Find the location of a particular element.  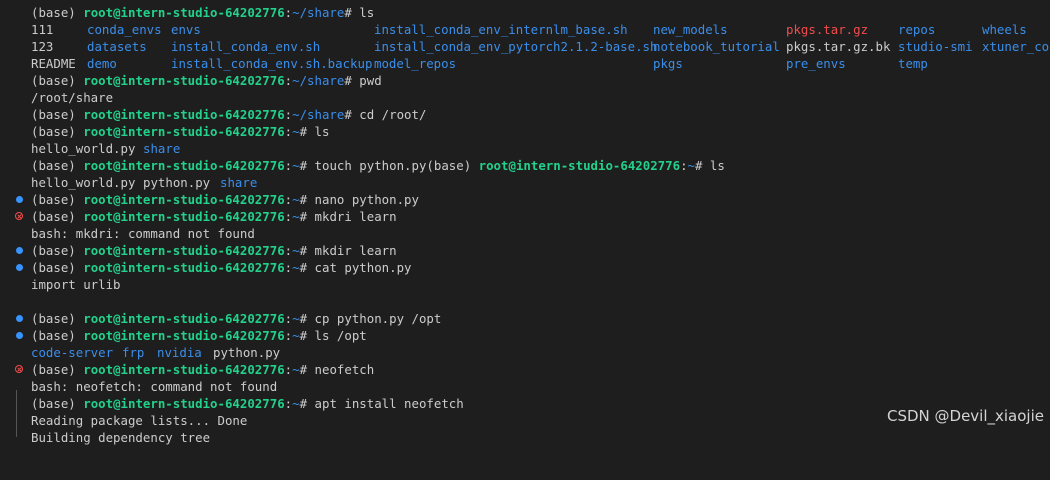

dir-entry: demo is located at coordinates (102, 63).